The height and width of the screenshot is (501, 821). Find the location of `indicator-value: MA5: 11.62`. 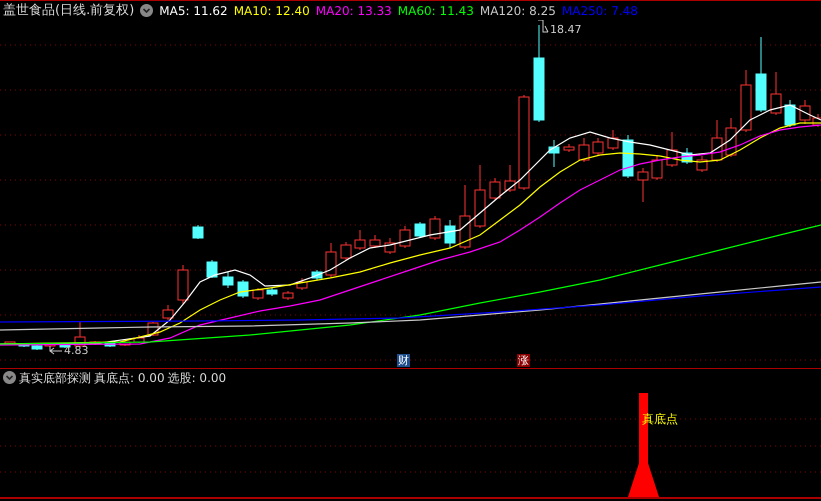

indicator-value: MA5: 11.62 is located at coordinates (193, 11).